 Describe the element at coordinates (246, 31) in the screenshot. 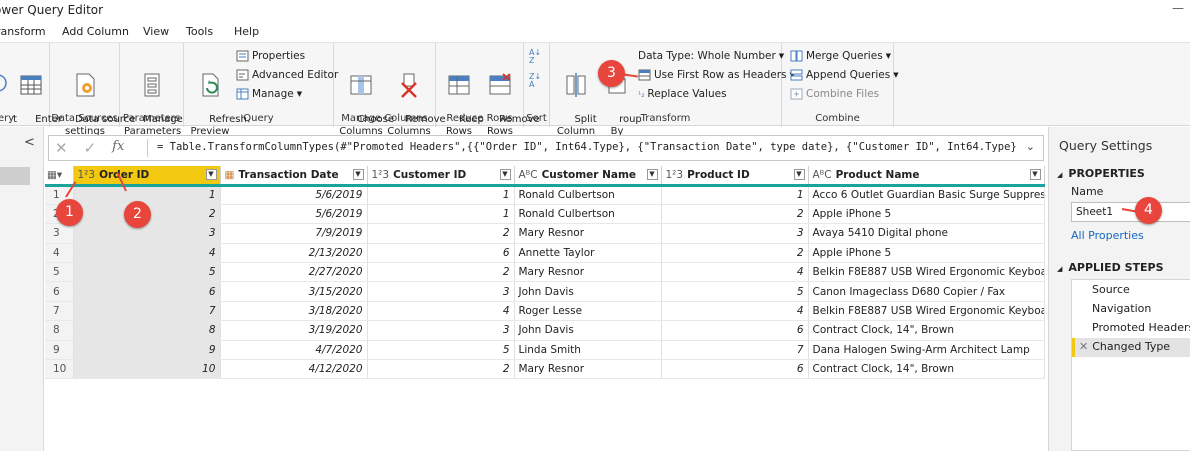

I see `menu-help: Help` at that location.